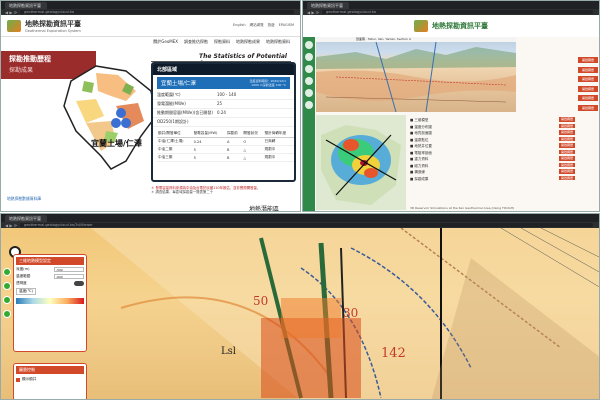 Image resolution: width=600 pixels, height=400 pixels. I want to click on nav-item: 關於GeoMEX, so click(165, 42).